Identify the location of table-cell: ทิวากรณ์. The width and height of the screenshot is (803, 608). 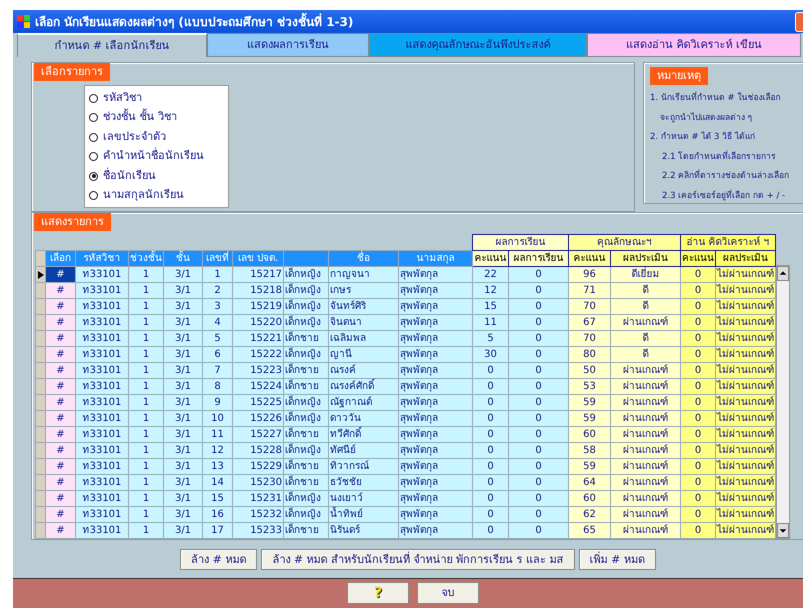
(363, 466).